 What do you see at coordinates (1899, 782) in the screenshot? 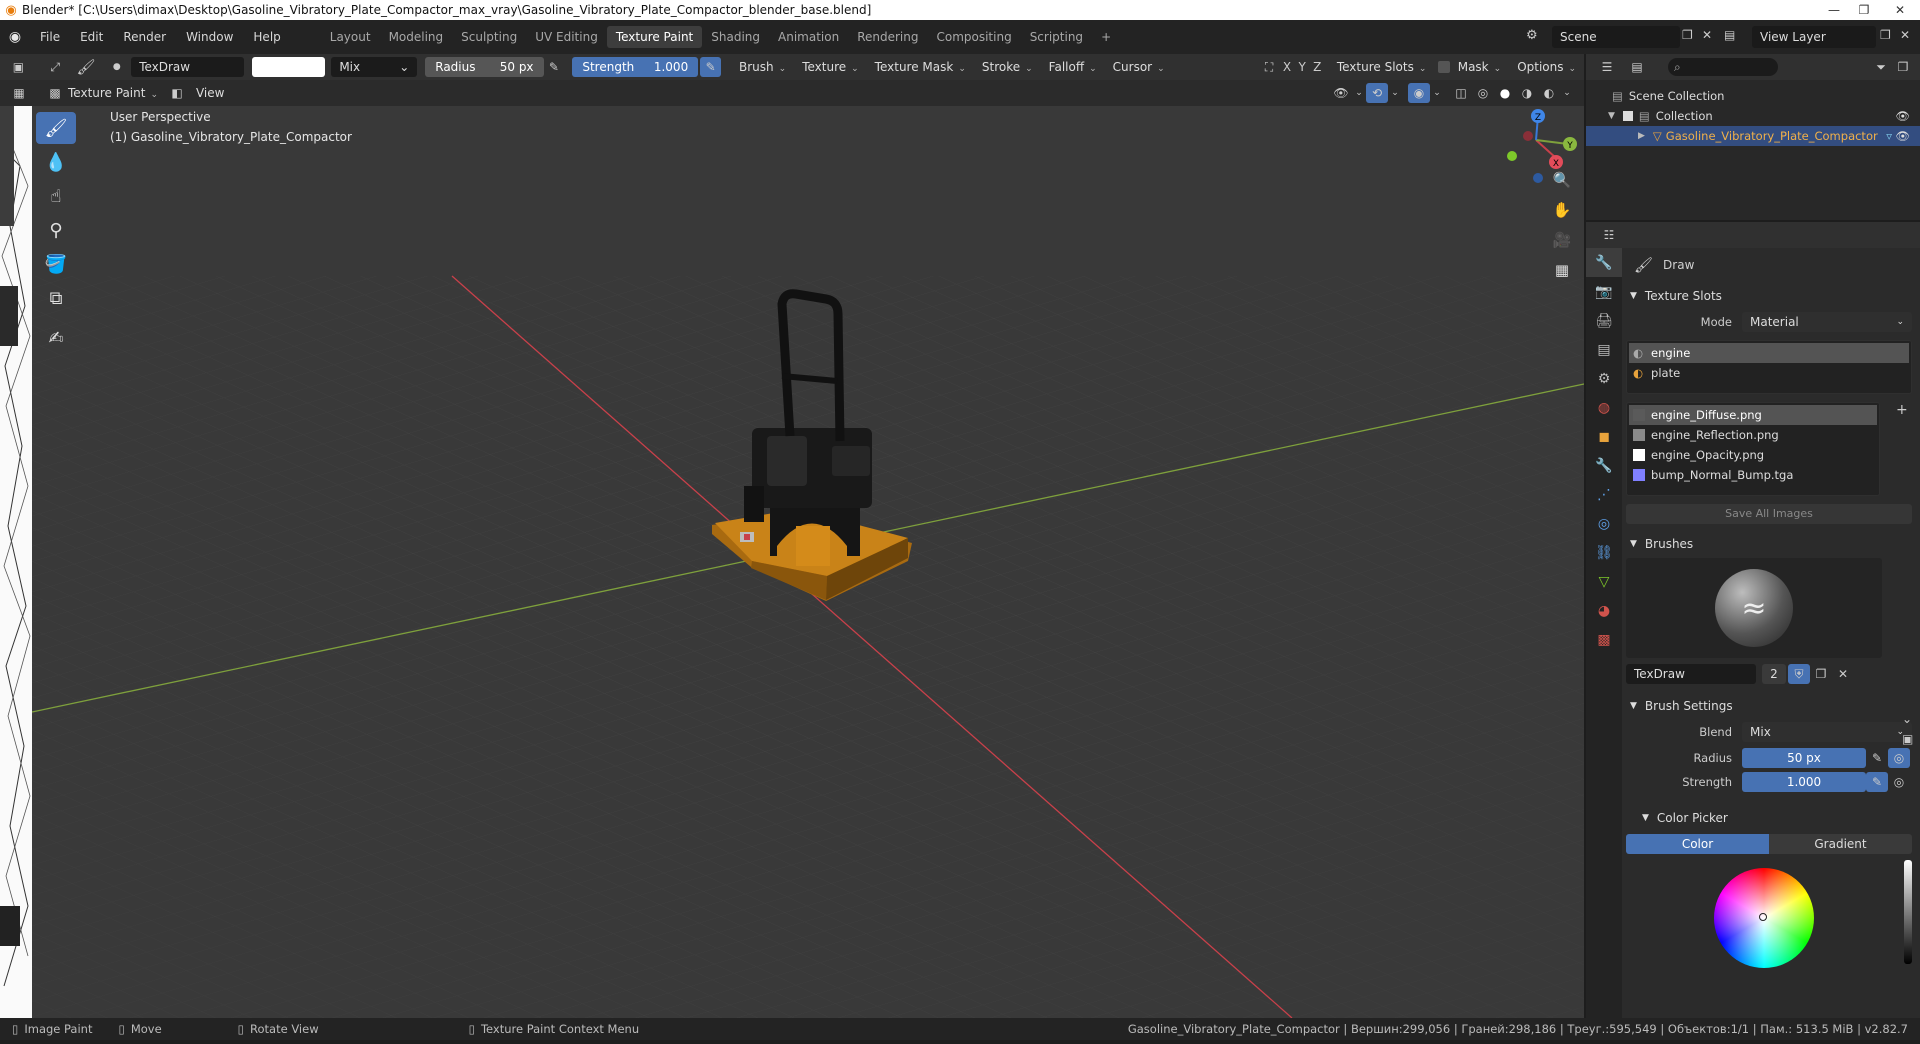
I see `strength-unified-icon: ◎` at bounding box center [1899, 782].